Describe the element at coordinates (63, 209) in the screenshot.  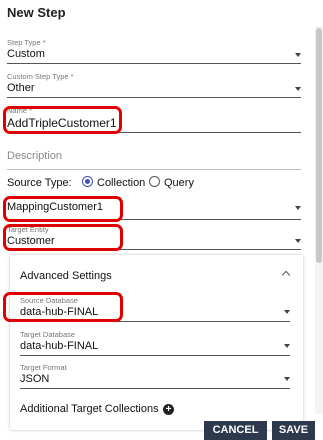
I see `highlight-mapping` at that location.